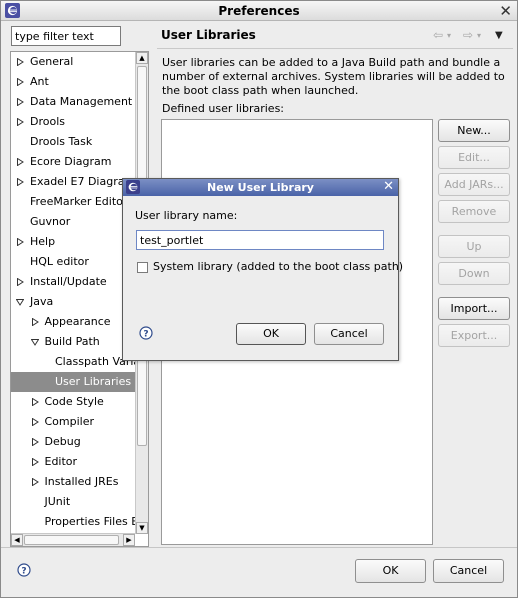 This screenshot has width=518, height=598. I want to click on tree-item: Code Style, so click(73, 402).